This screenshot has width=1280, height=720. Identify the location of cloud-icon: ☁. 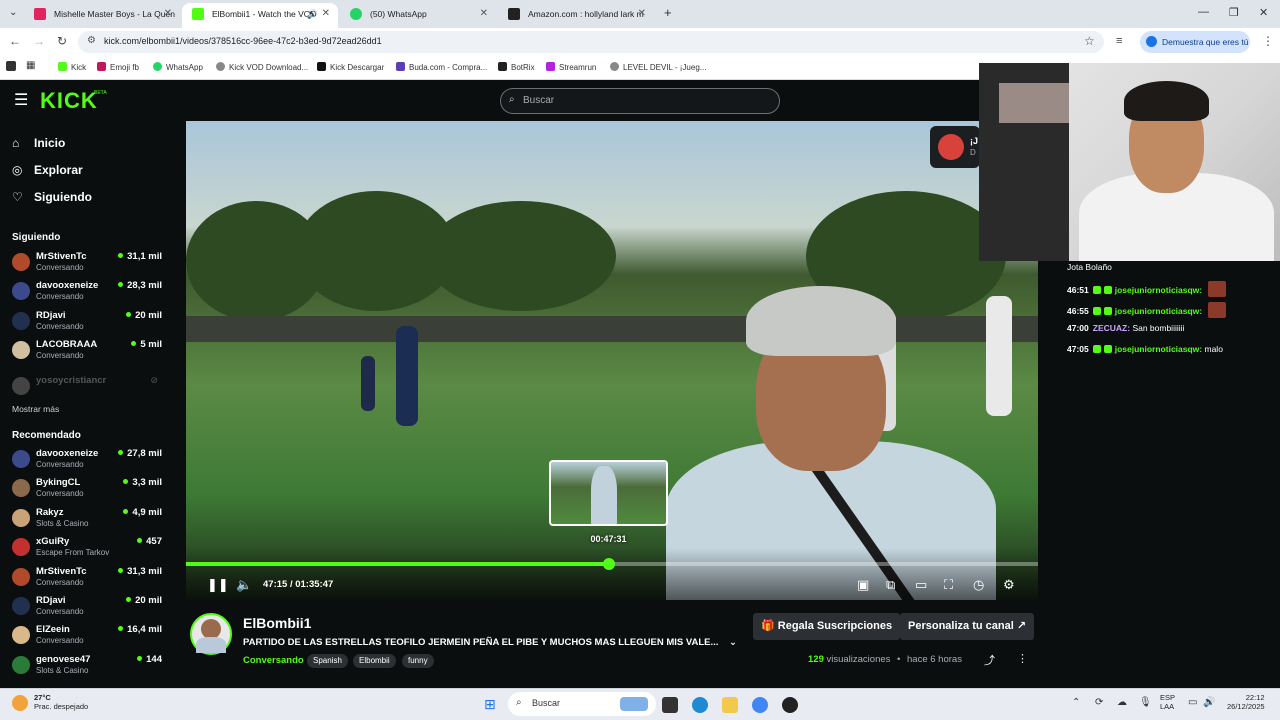
(1122, 702).